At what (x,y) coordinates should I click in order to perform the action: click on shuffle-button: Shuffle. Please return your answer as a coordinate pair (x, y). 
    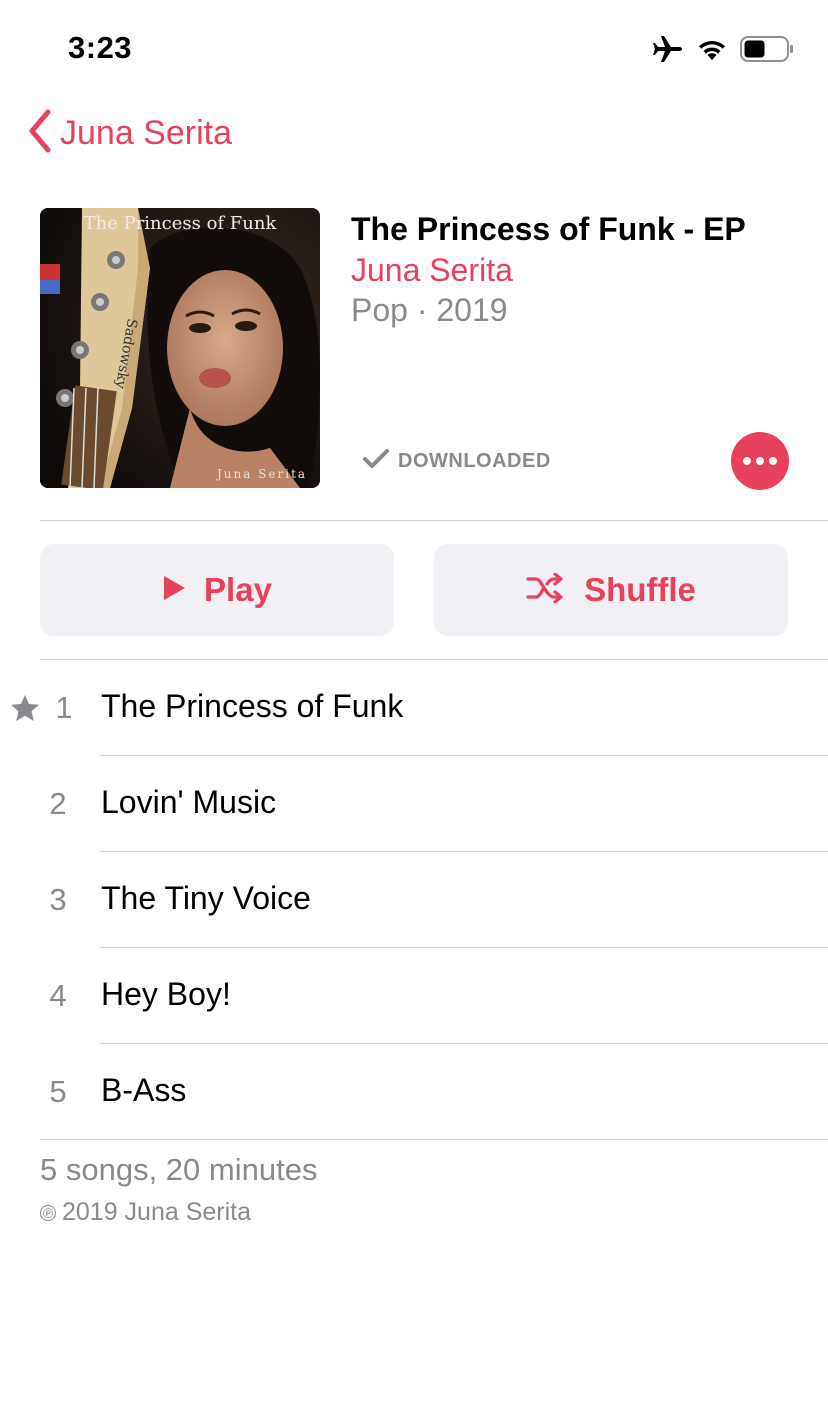
    Looking at the image, I should click on (611, 590).